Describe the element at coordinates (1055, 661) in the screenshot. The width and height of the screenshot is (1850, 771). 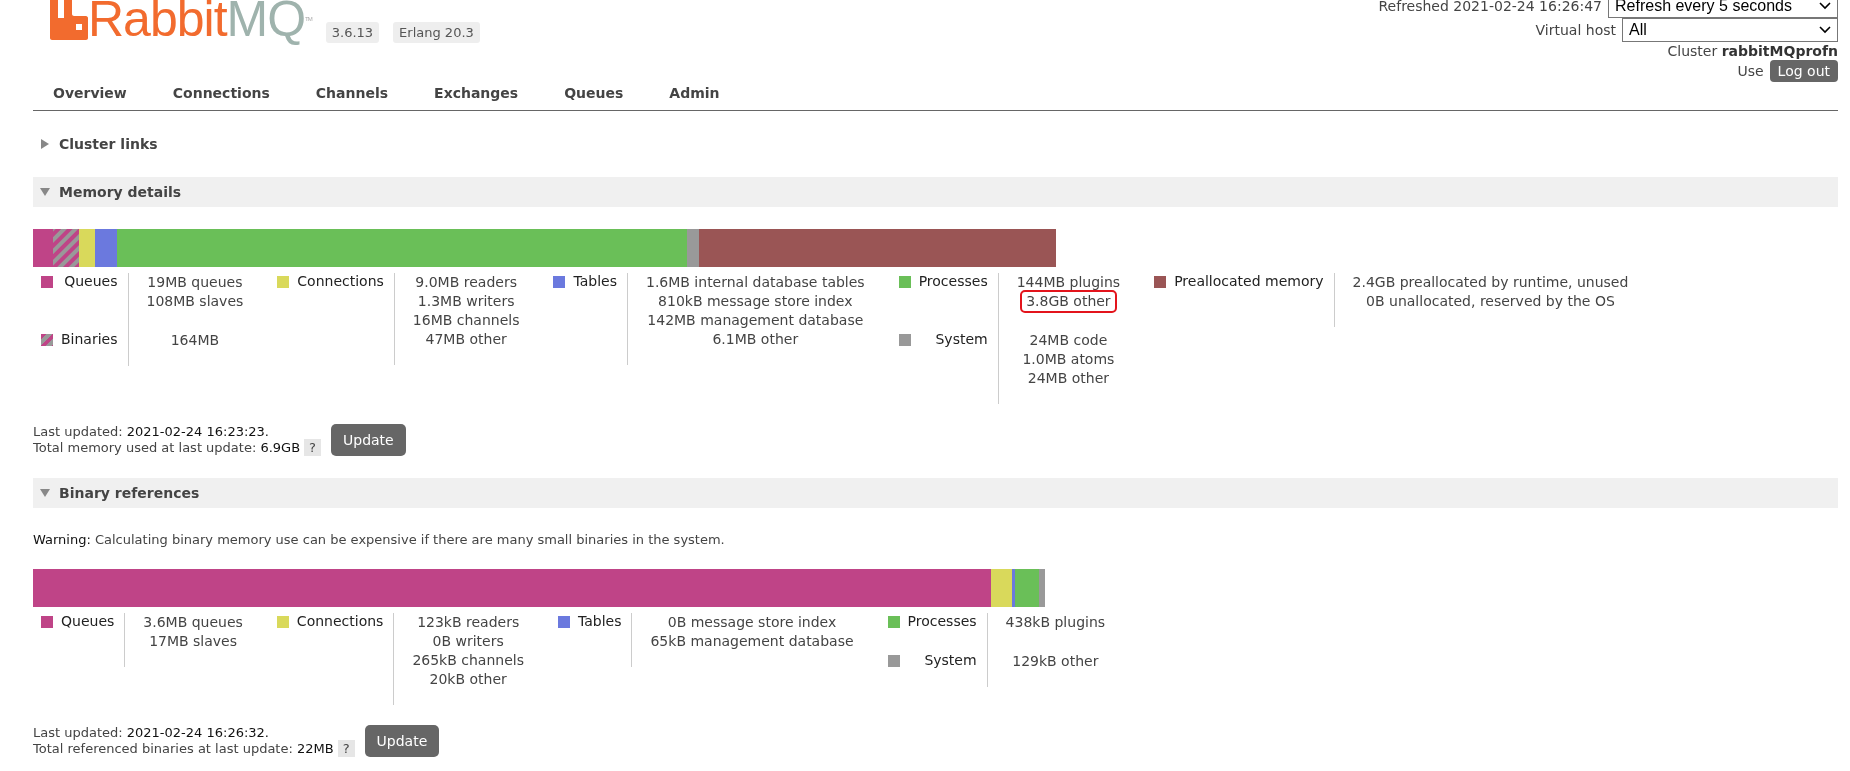
I see `memory-value: 129kB other` at that location.